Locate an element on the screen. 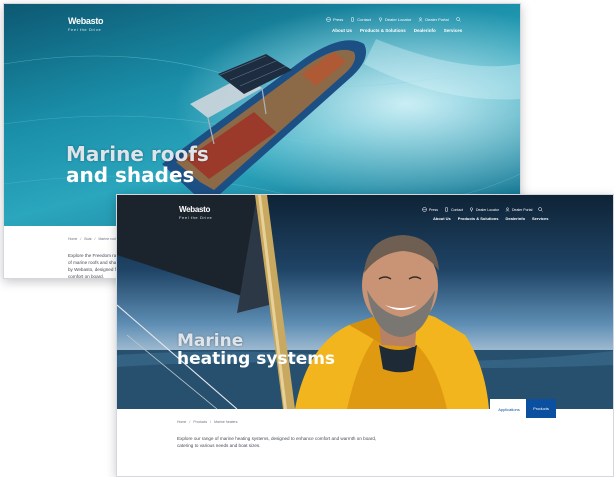 The image size is (614, 477). hero-title-line2: and shades is located at coordinates (130, 175).